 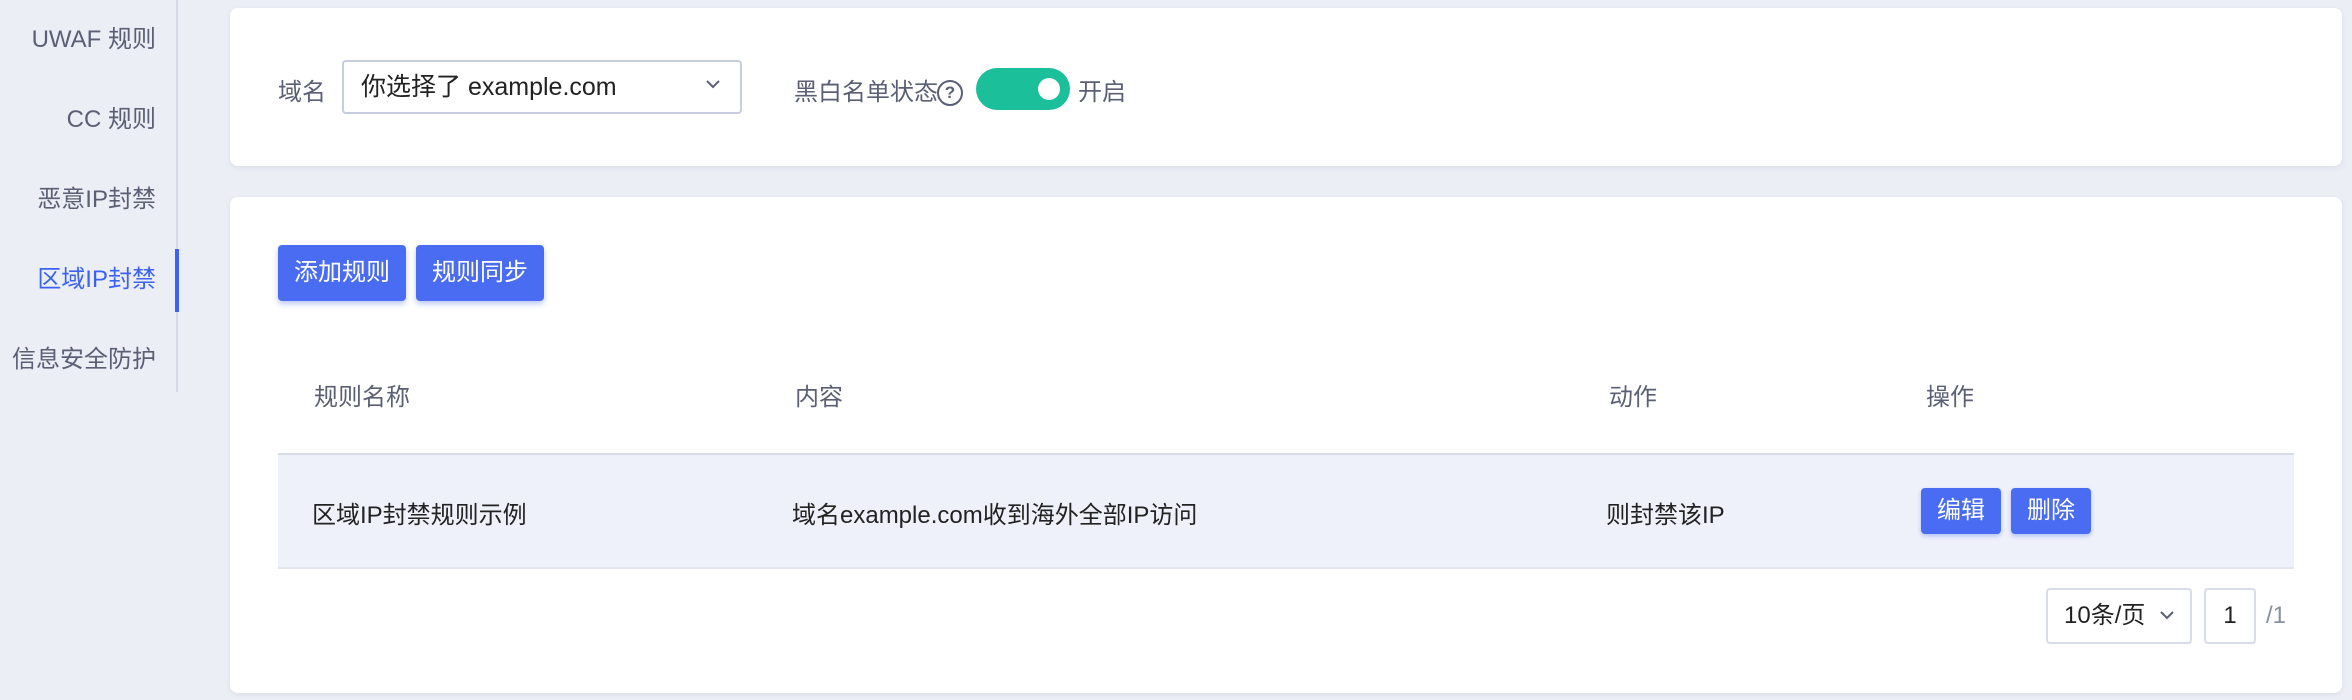 What do you see at coordinates (2230, 616) in the screenshot?
I see `current-page-input: 1` at bounding box center [2230, 616].